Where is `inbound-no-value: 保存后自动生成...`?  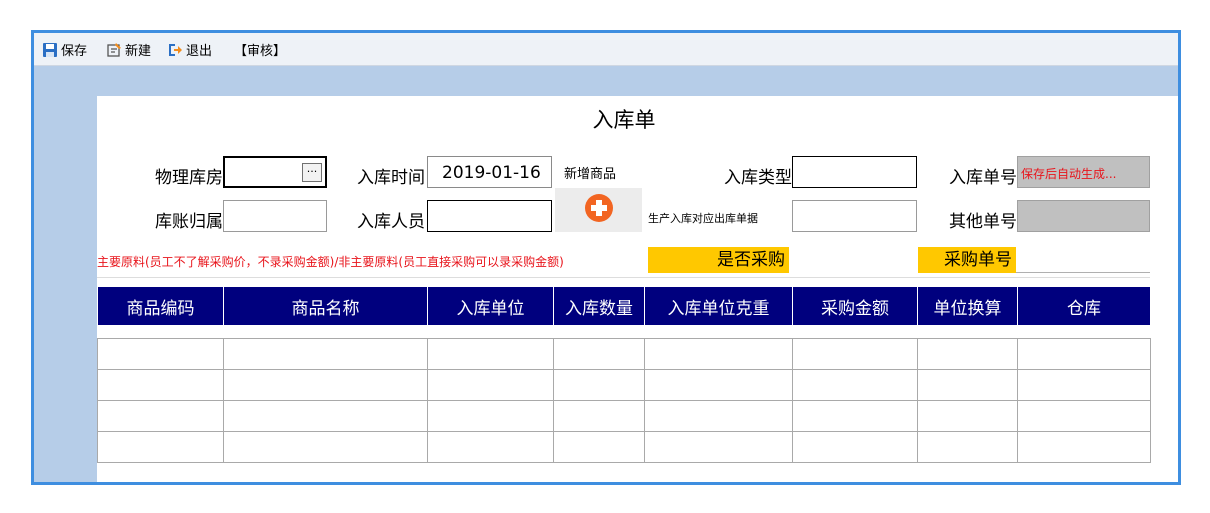 inbound-no-value: 保存后自动生成... is located at coordinates (1069, 174).